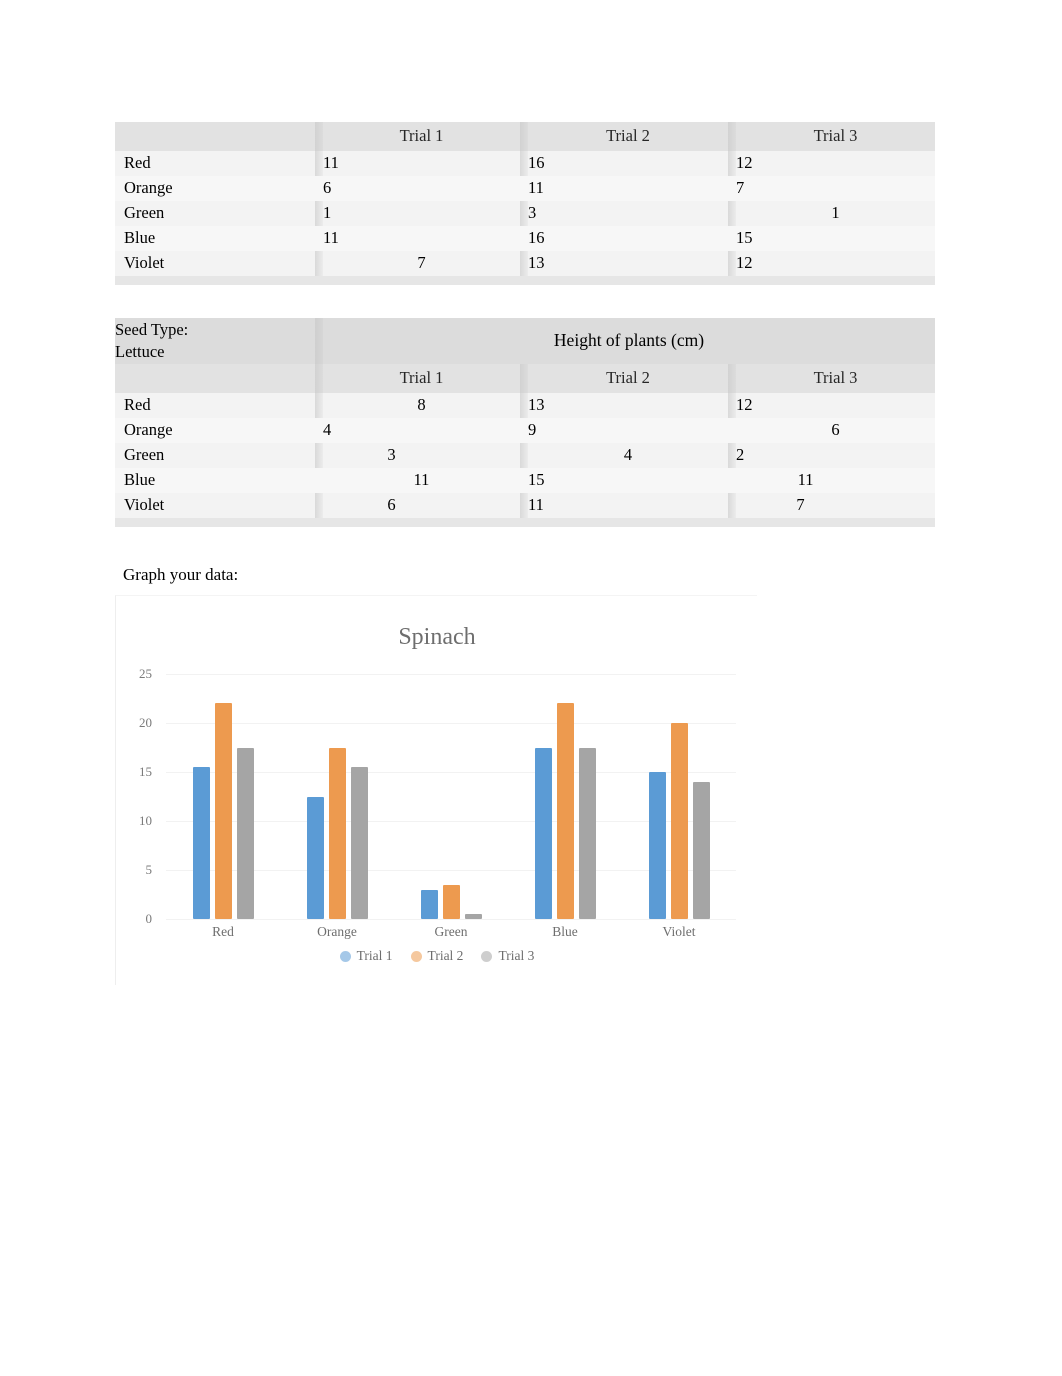 The image size is (1062, 1376). Describe the element at coordinates (507, 956) in the screenshot. I see `legend-item: Trial 3` at that location.